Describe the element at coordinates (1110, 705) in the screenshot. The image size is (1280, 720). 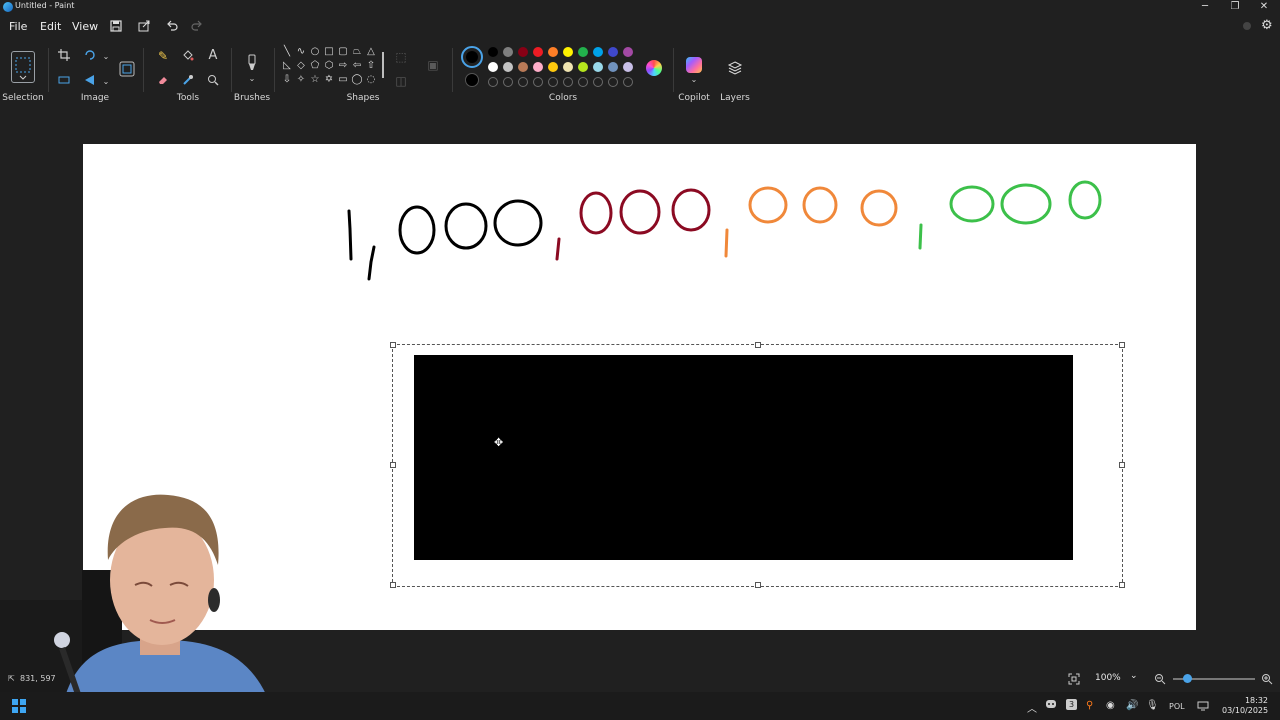
I see `chrome-icon: ◉` at that location.